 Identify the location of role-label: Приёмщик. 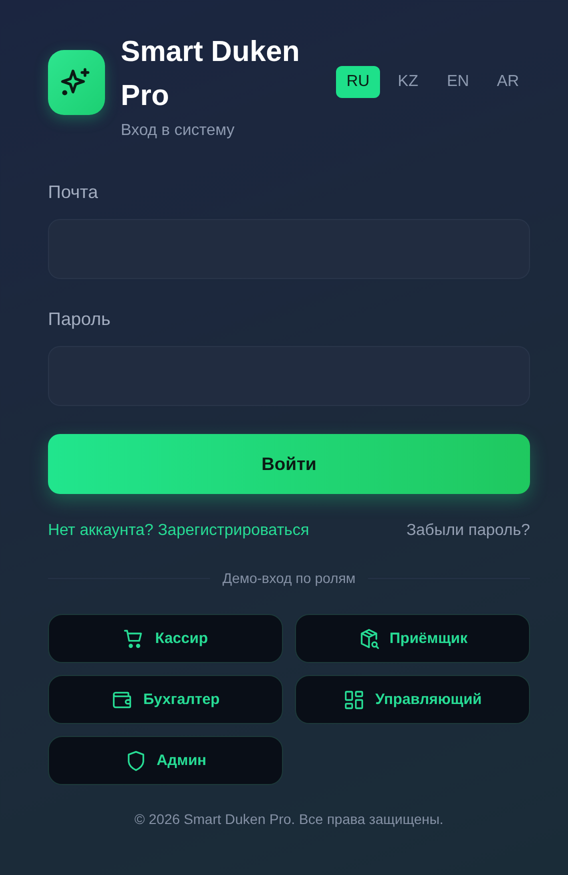
(429, 638).